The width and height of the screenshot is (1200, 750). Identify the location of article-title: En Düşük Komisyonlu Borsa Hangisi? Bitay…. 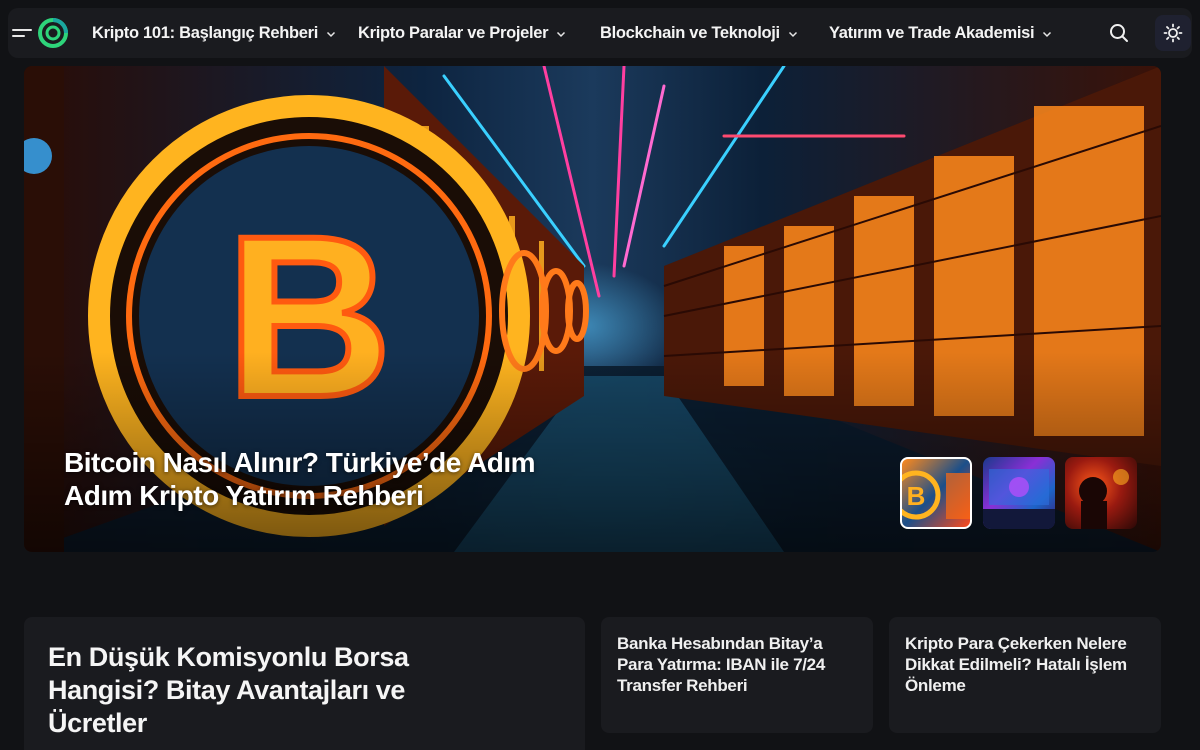
(258, 690).